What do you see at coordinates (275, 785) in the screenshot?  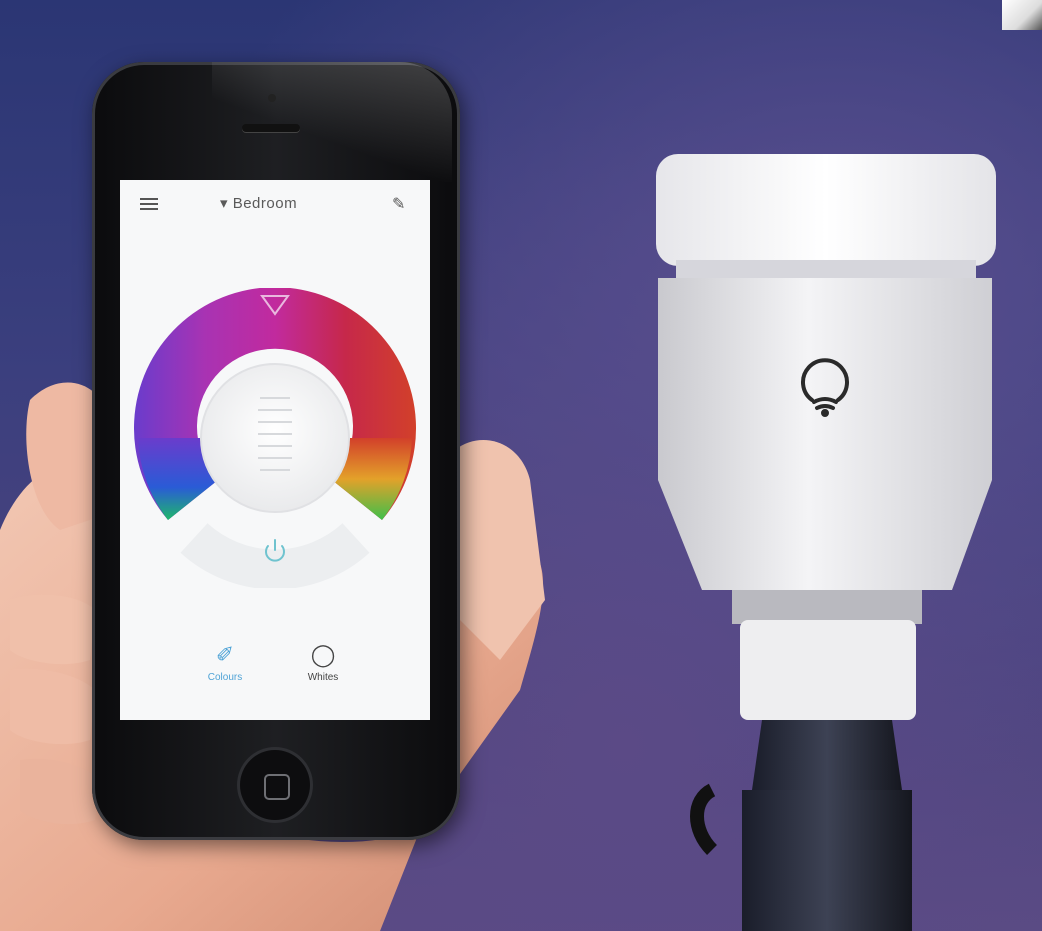 I see `home-button` at bounding box center [275, 785].